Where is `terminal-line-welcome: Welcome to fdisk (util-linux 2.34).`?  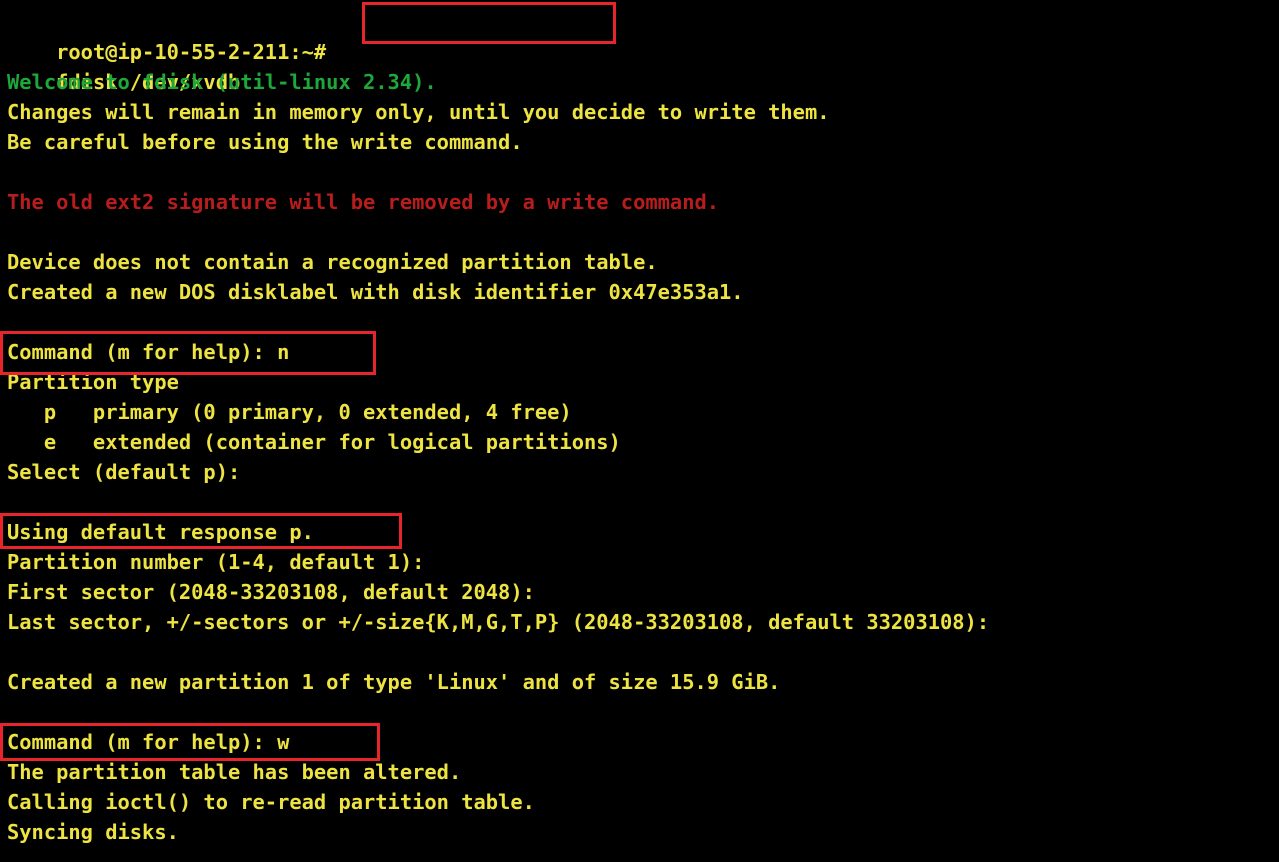
terminal-line-welcome: Welcome to fdisk (util-linux 2.34). is located at coordinates (222, 82).